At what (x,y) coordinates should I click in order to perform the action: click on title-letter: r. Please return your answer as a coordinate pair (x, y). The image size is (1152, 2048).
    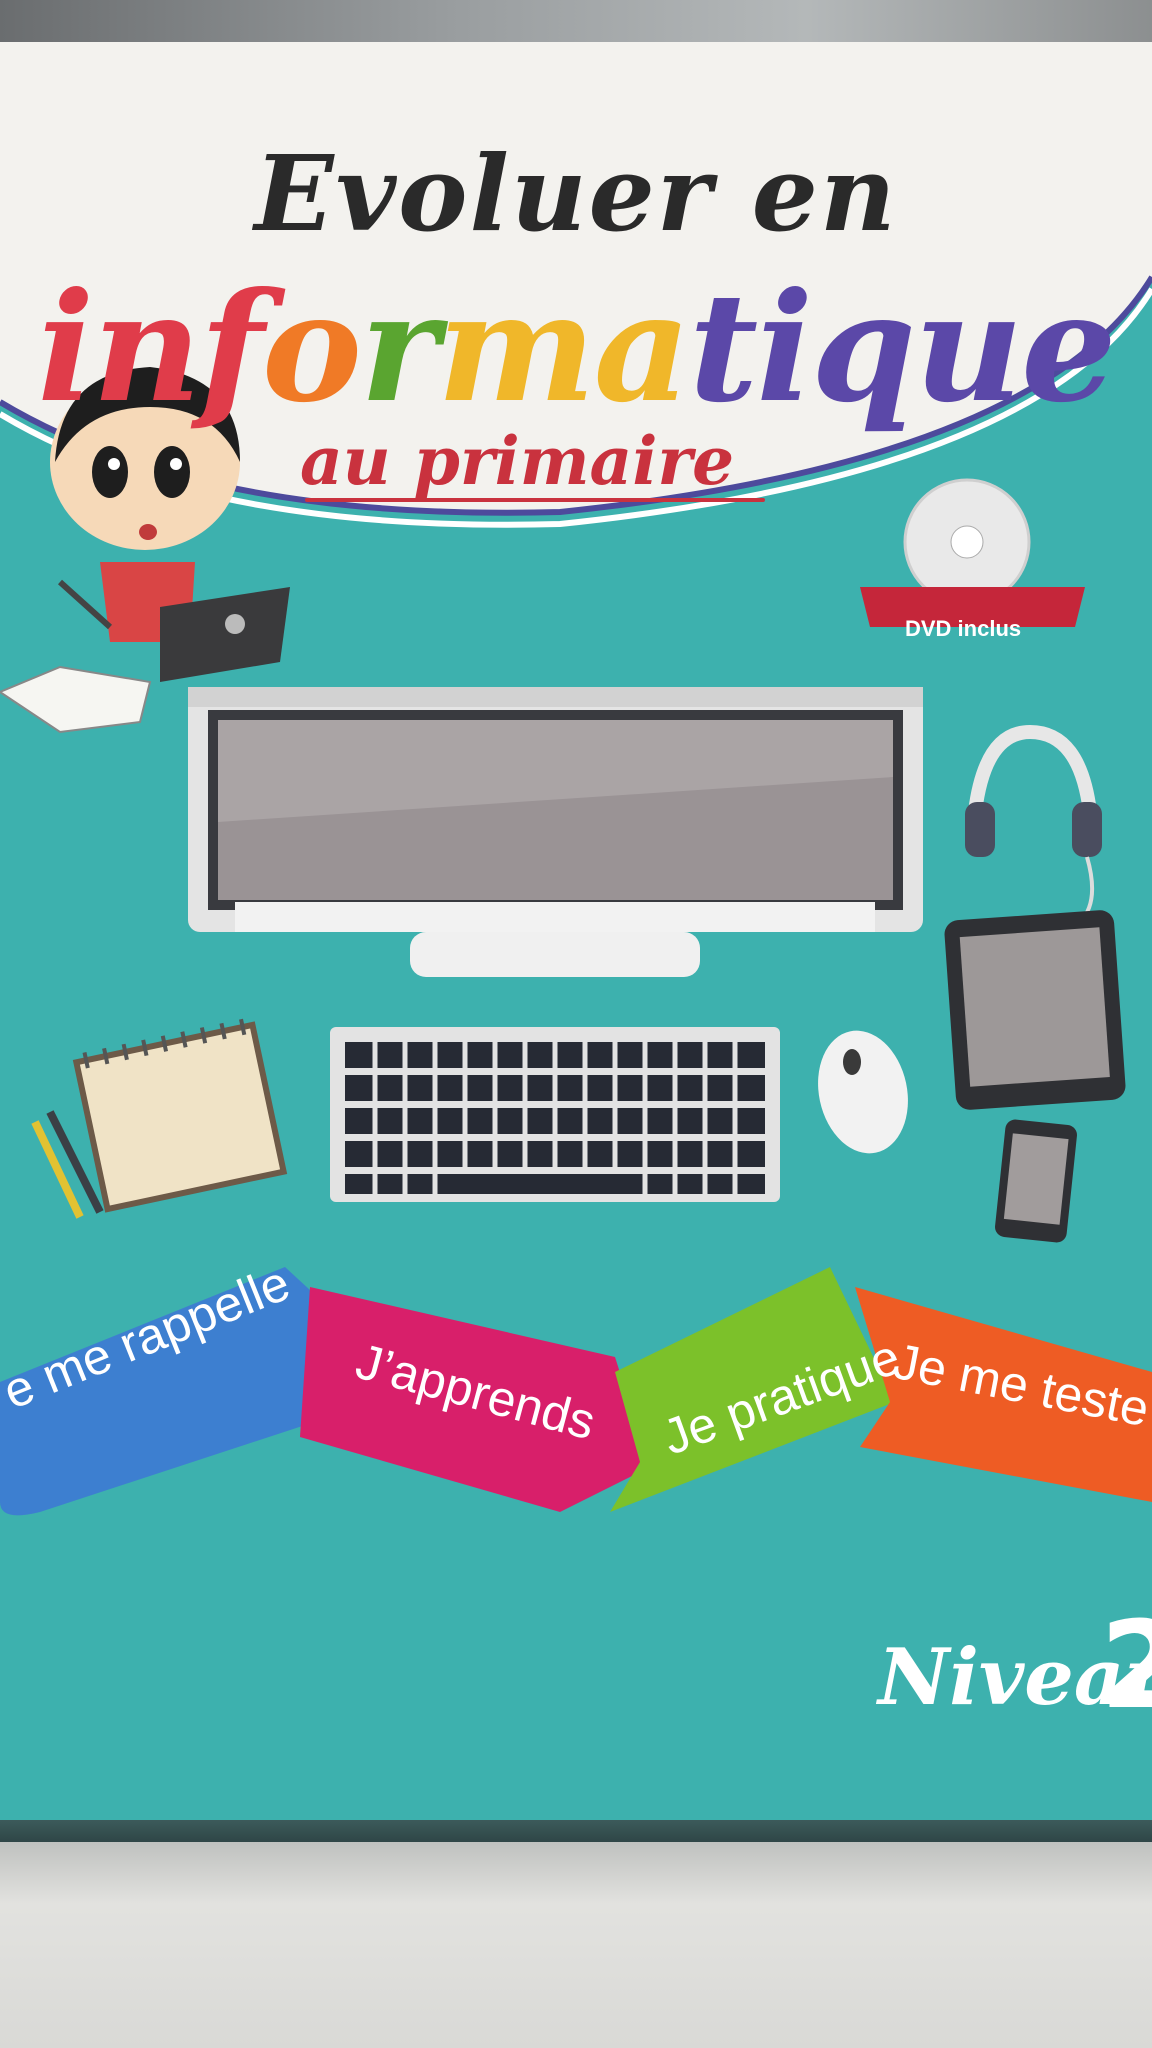
    Looking at the image, I should click on (399, 348).